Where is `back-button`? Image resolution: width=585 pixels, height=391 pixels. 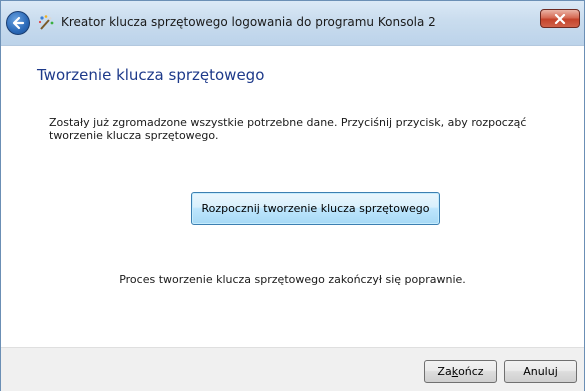 back-button is located at coordinates (18, 23).